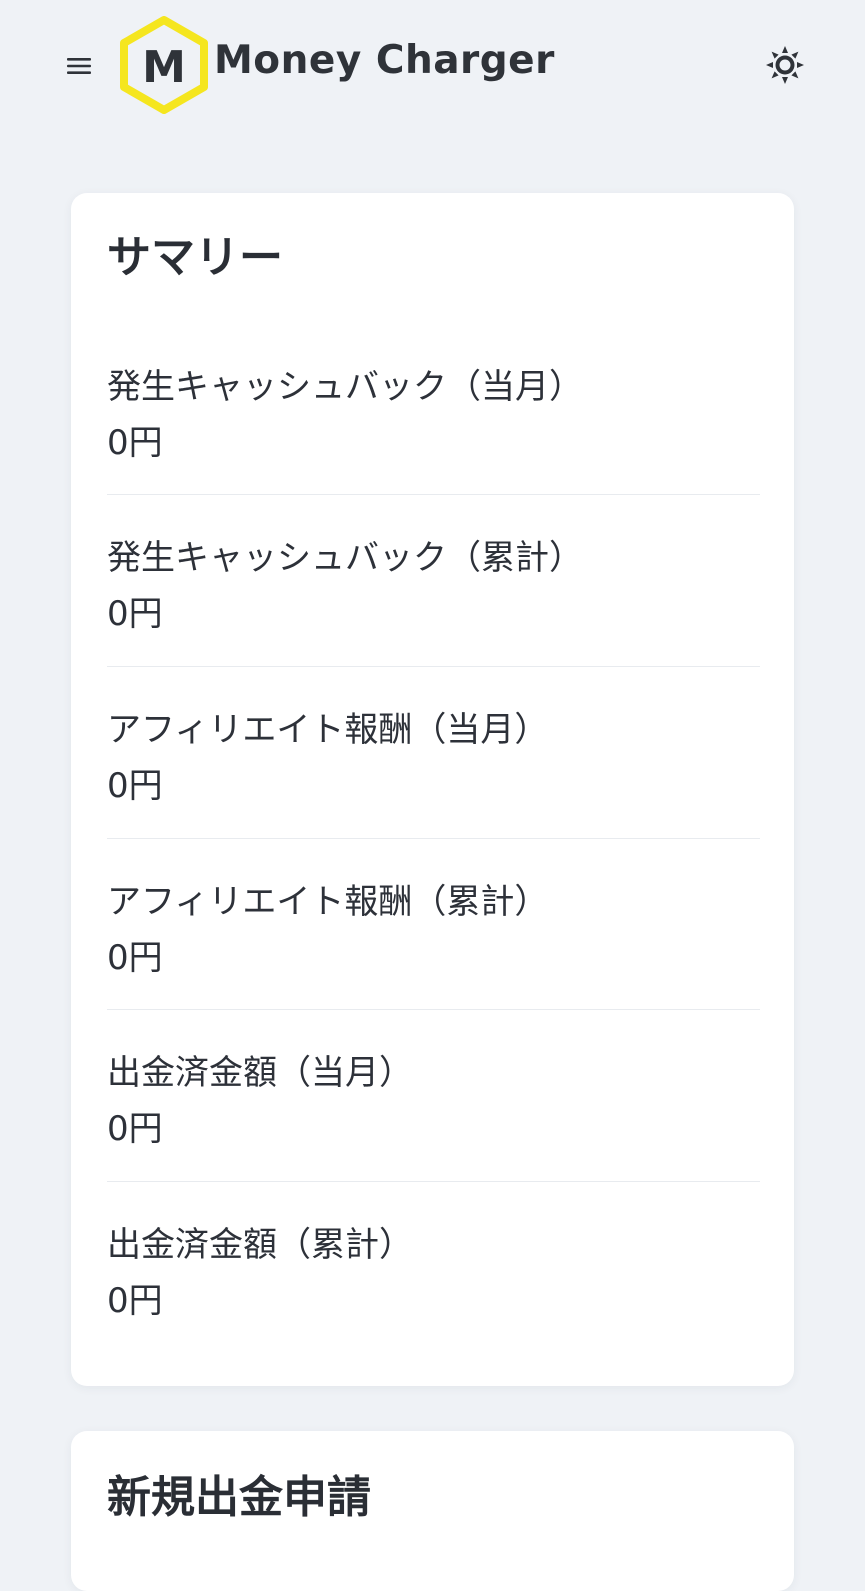  What do you see at coordinates (260, 1245) in the screenshot?
I see `stat-label: 出金済金額（累計）` at bounding box center [260, 1245].